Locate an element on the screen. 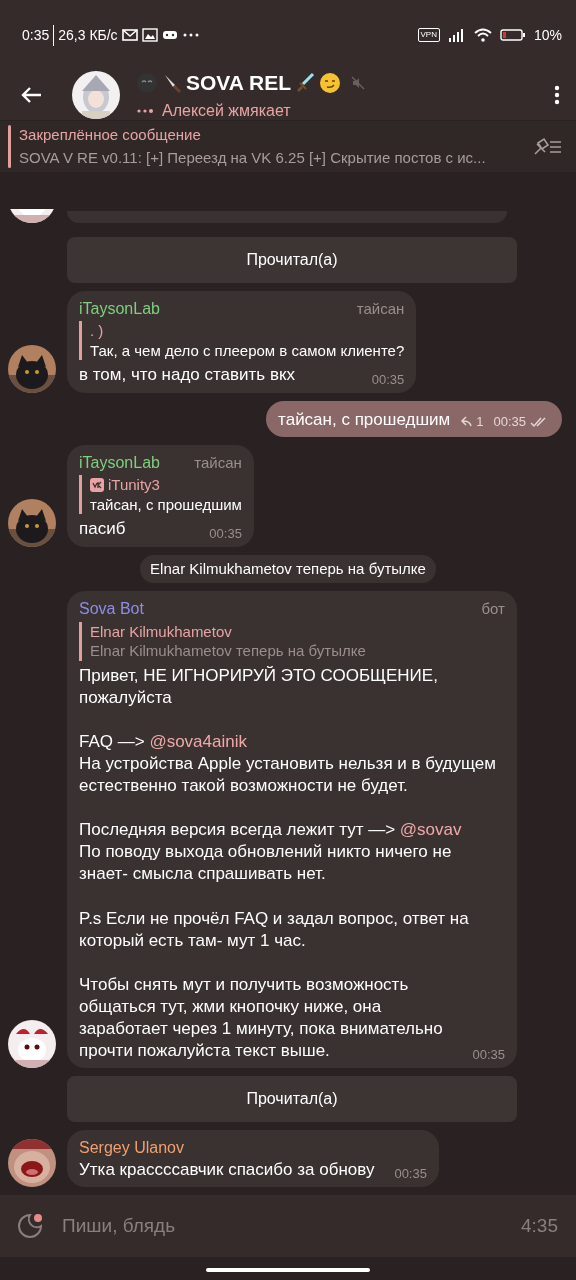  slow-mode-timer: 4:35 is located at coordinates (539, 1225).